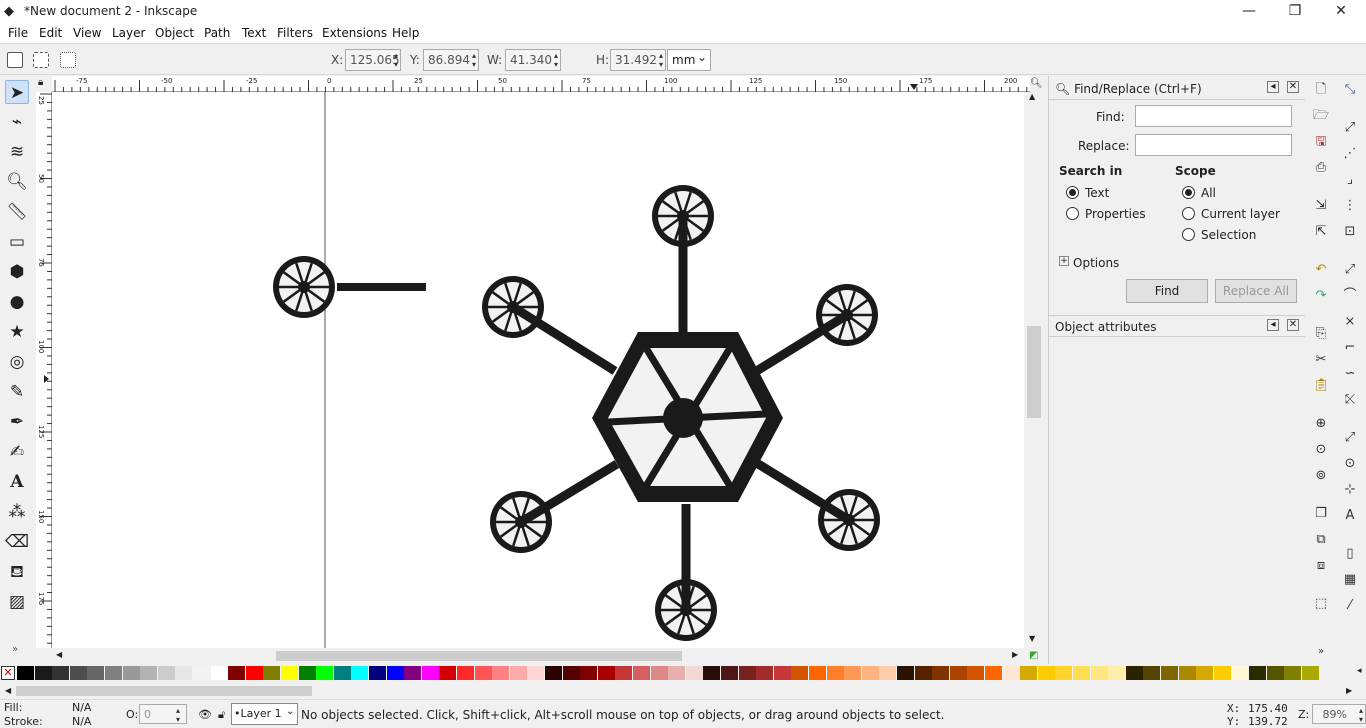  What do you see at coordinates (17, 242) in the screenshot?
I see `rectangle-tool-icon: ▭` at bounding box center [17, 242].